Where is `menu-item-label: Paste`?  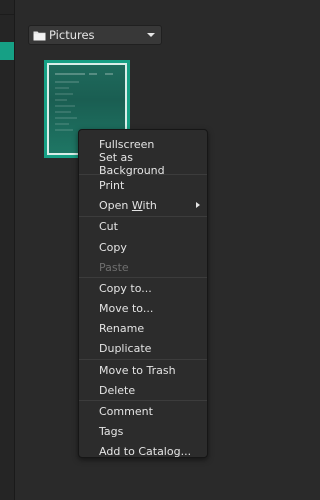 menu-item-label: Paste is located at coordinates (114, 267).